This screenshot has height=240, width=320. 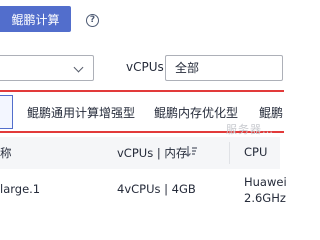 What do you see at coordinates (271, 112) in the screenshot?
I see `tab-kunpeng-more: 鲲鹏` at bounding box center [271, 112].